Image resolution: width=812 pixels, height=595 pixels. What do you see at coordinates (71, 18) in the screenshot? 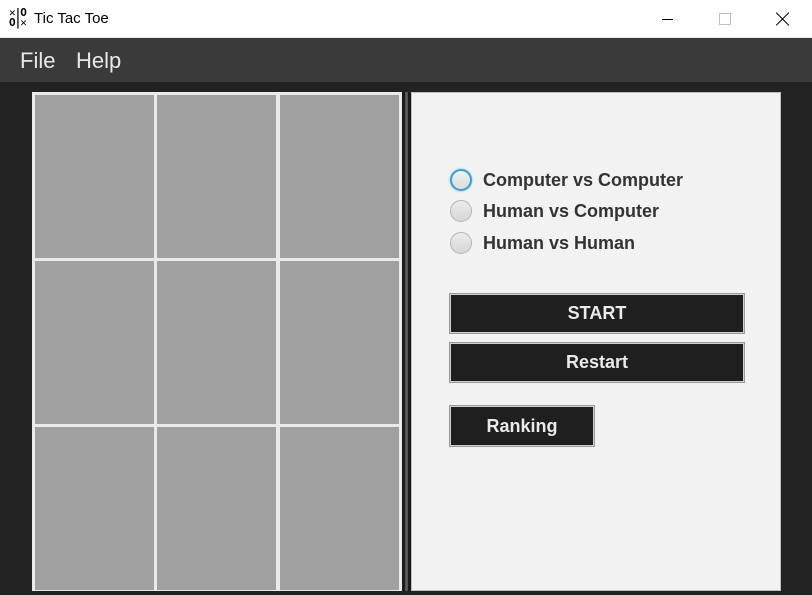
I see `window-title: Tic Tac Toe` at bounding box center [71, 18].